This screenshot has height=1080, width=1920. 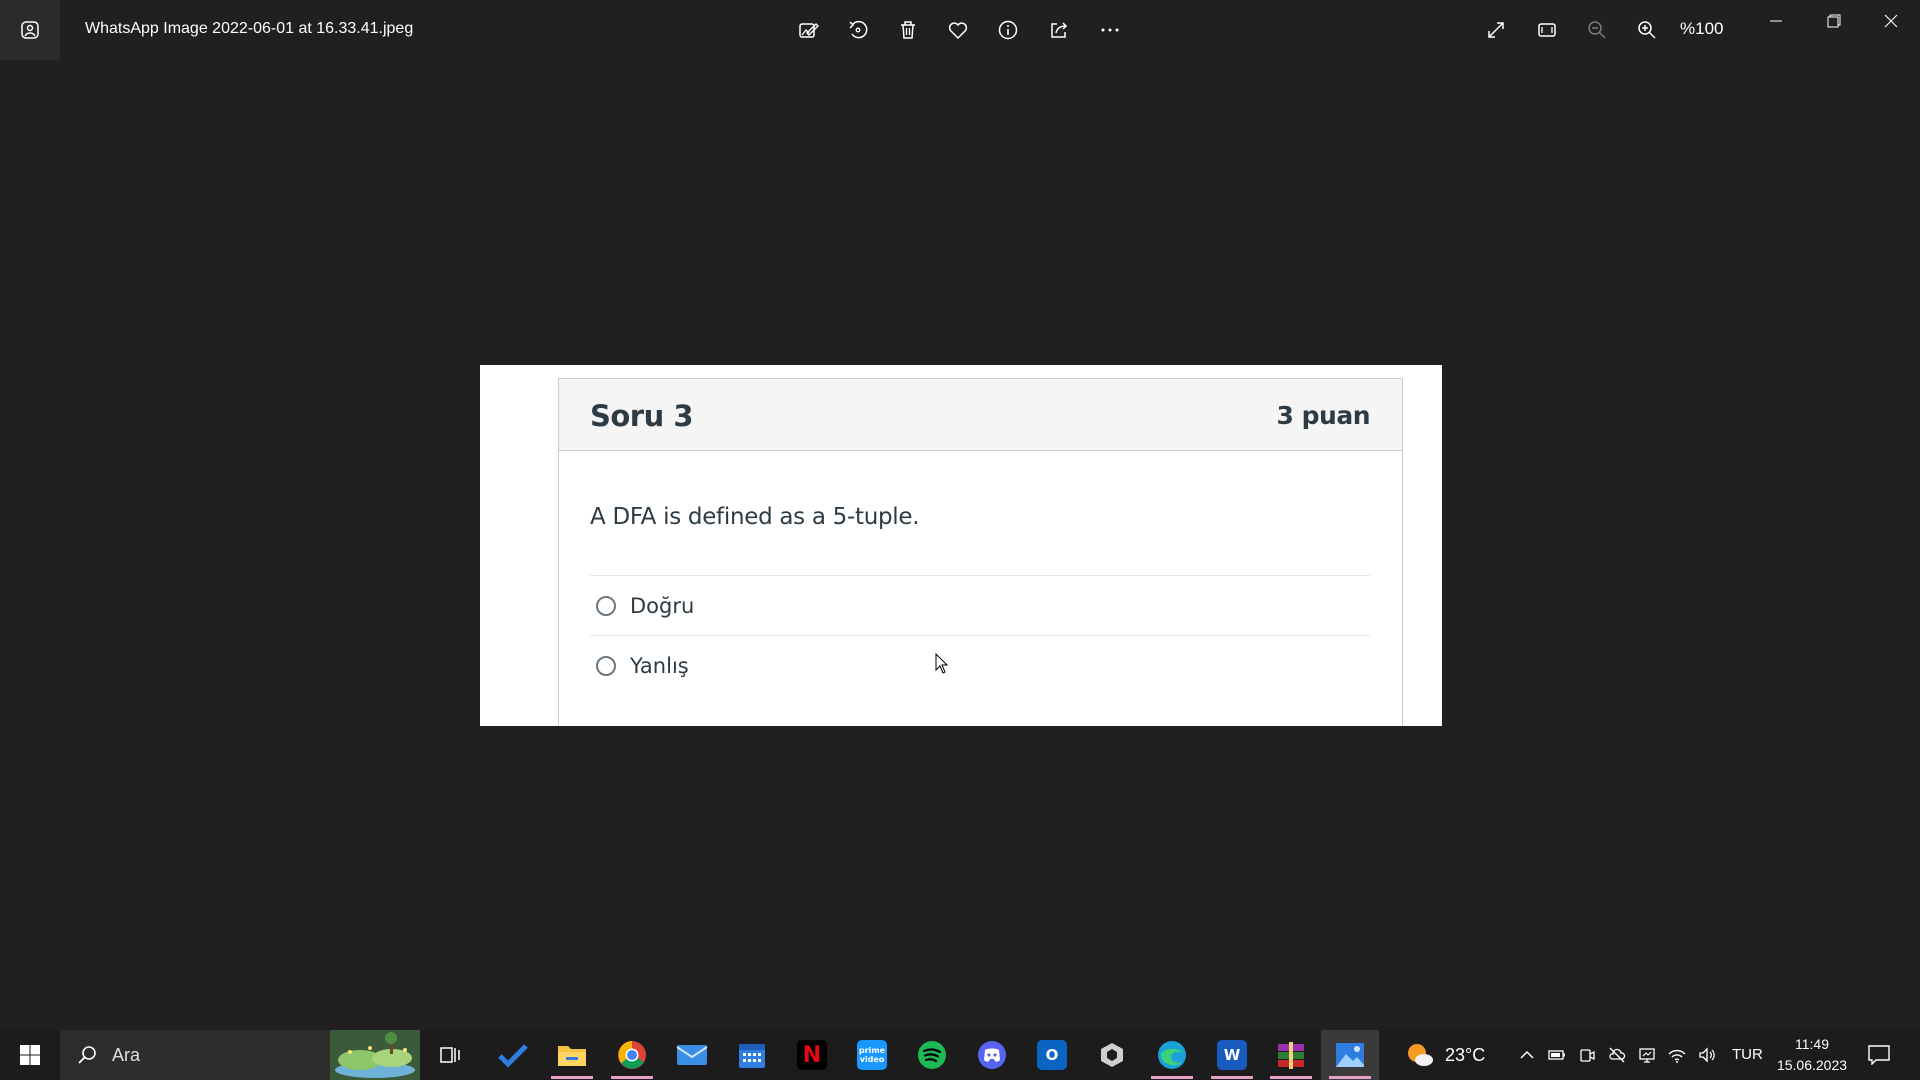 I want to click on close-button, so click(x=1891, y=21).